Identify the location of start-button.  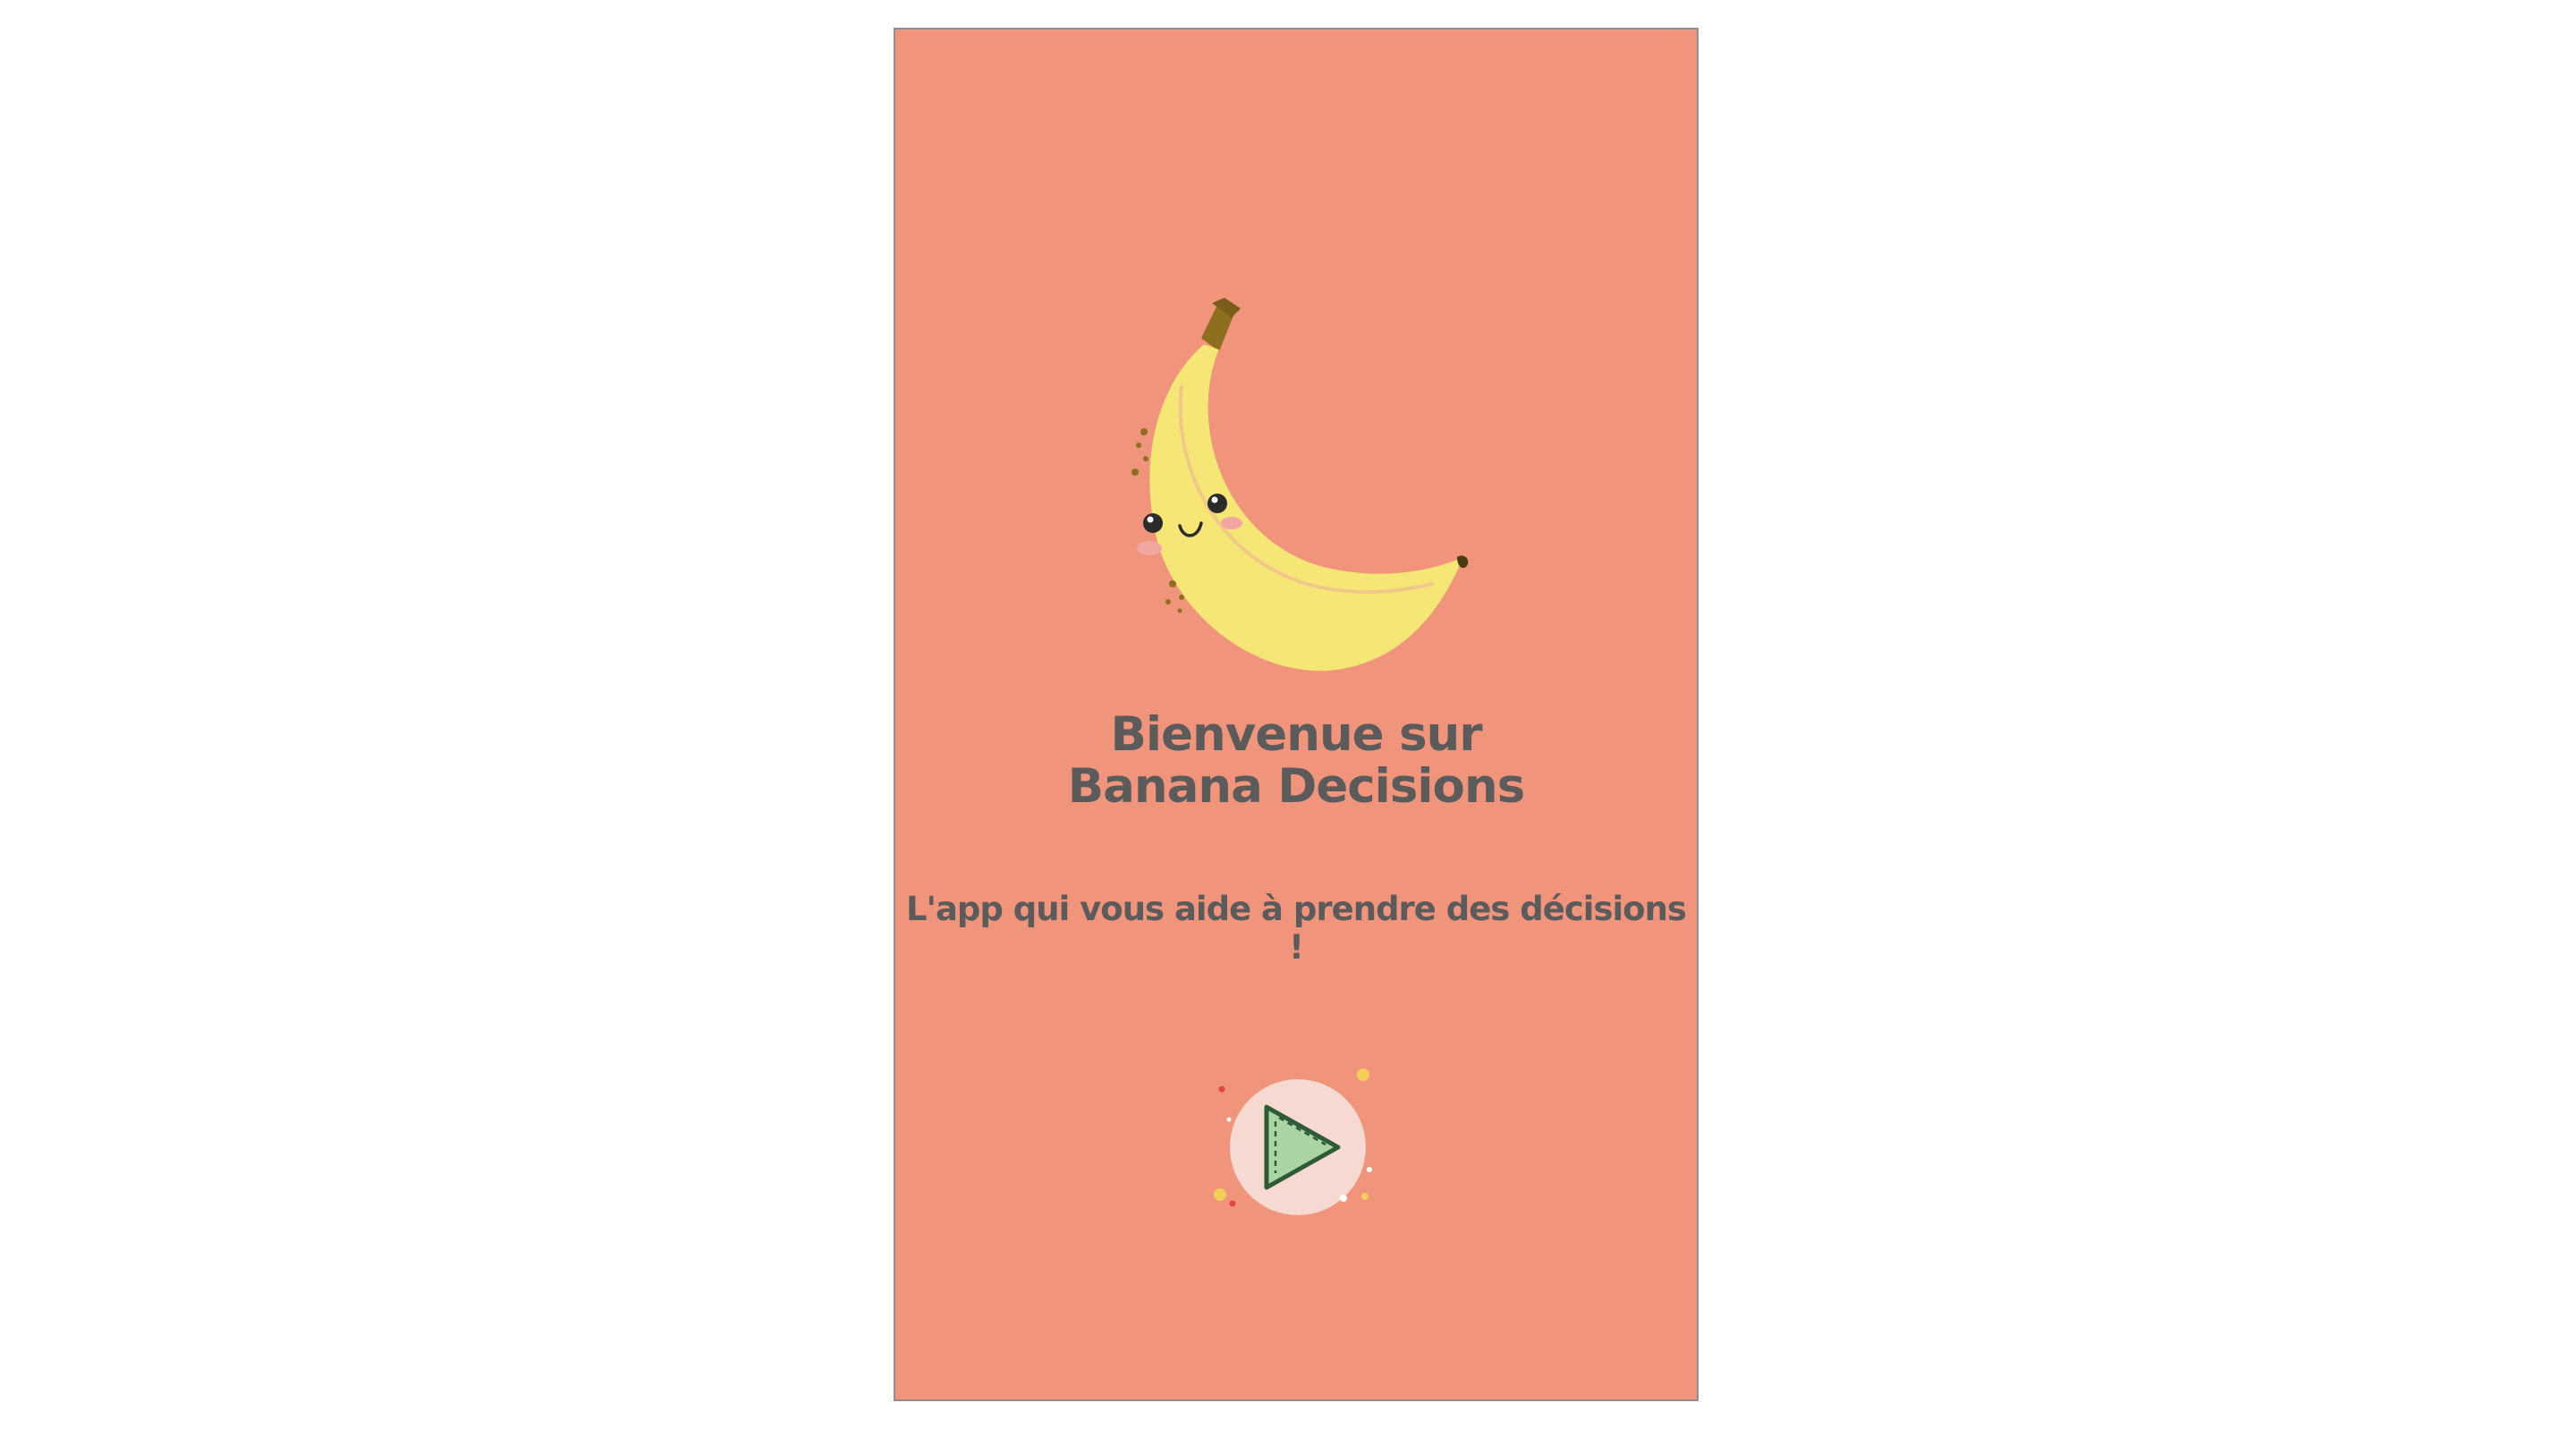
(1298, 1147).